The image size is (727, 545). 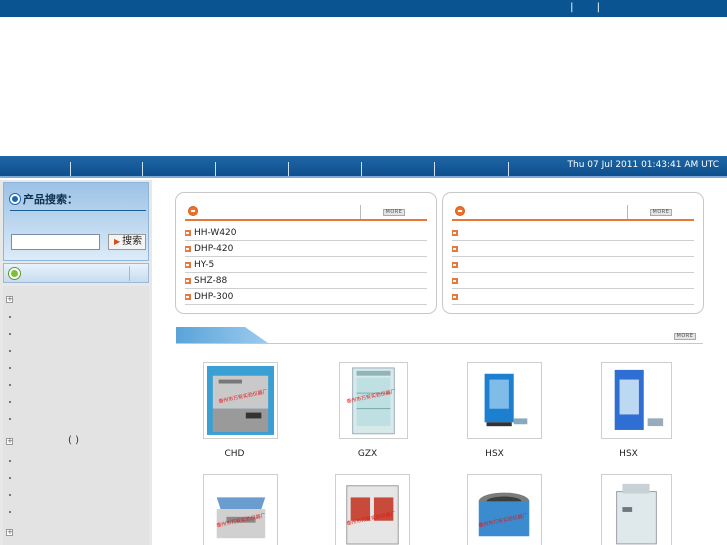 I want to click on top-bar: | |, so click(x=363, y=8).